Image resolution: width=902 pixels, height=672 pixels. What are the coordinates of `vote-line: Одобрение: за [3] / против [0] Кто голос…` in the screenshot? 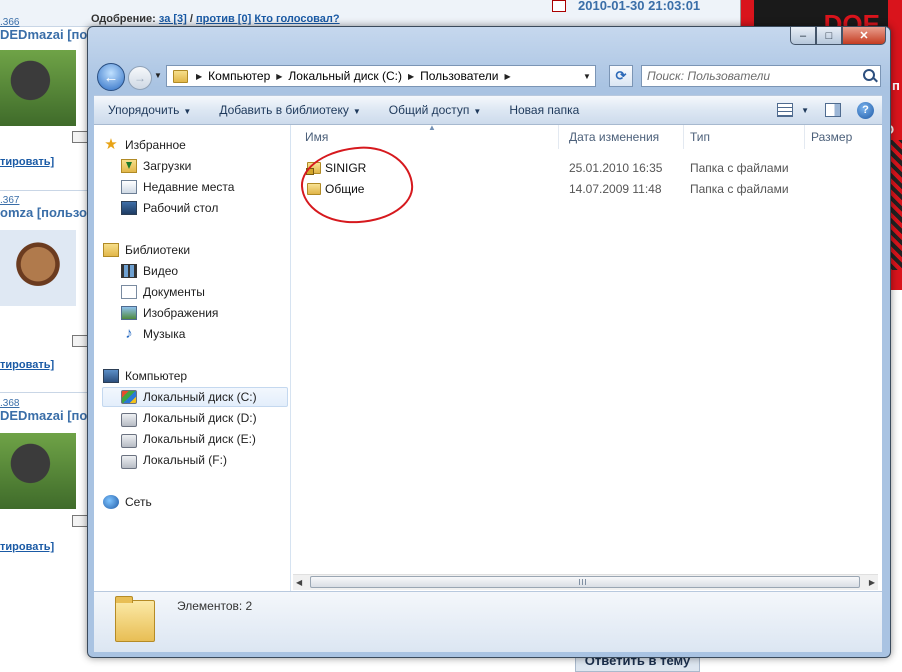 It's located at (215, 19).